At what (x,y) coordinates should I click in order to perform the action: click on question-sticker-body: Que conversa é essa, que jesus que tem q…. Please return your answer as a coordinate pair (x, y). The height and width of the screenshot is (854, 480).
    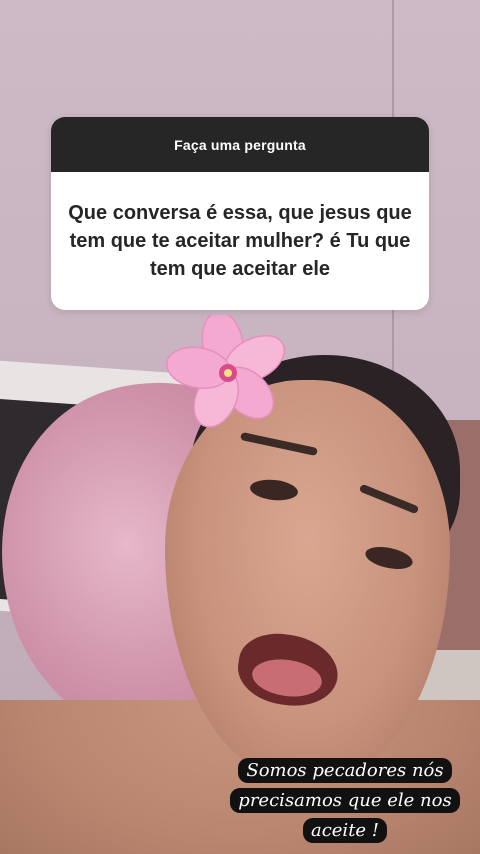
    Looking at the image, I should click on (240, 241).